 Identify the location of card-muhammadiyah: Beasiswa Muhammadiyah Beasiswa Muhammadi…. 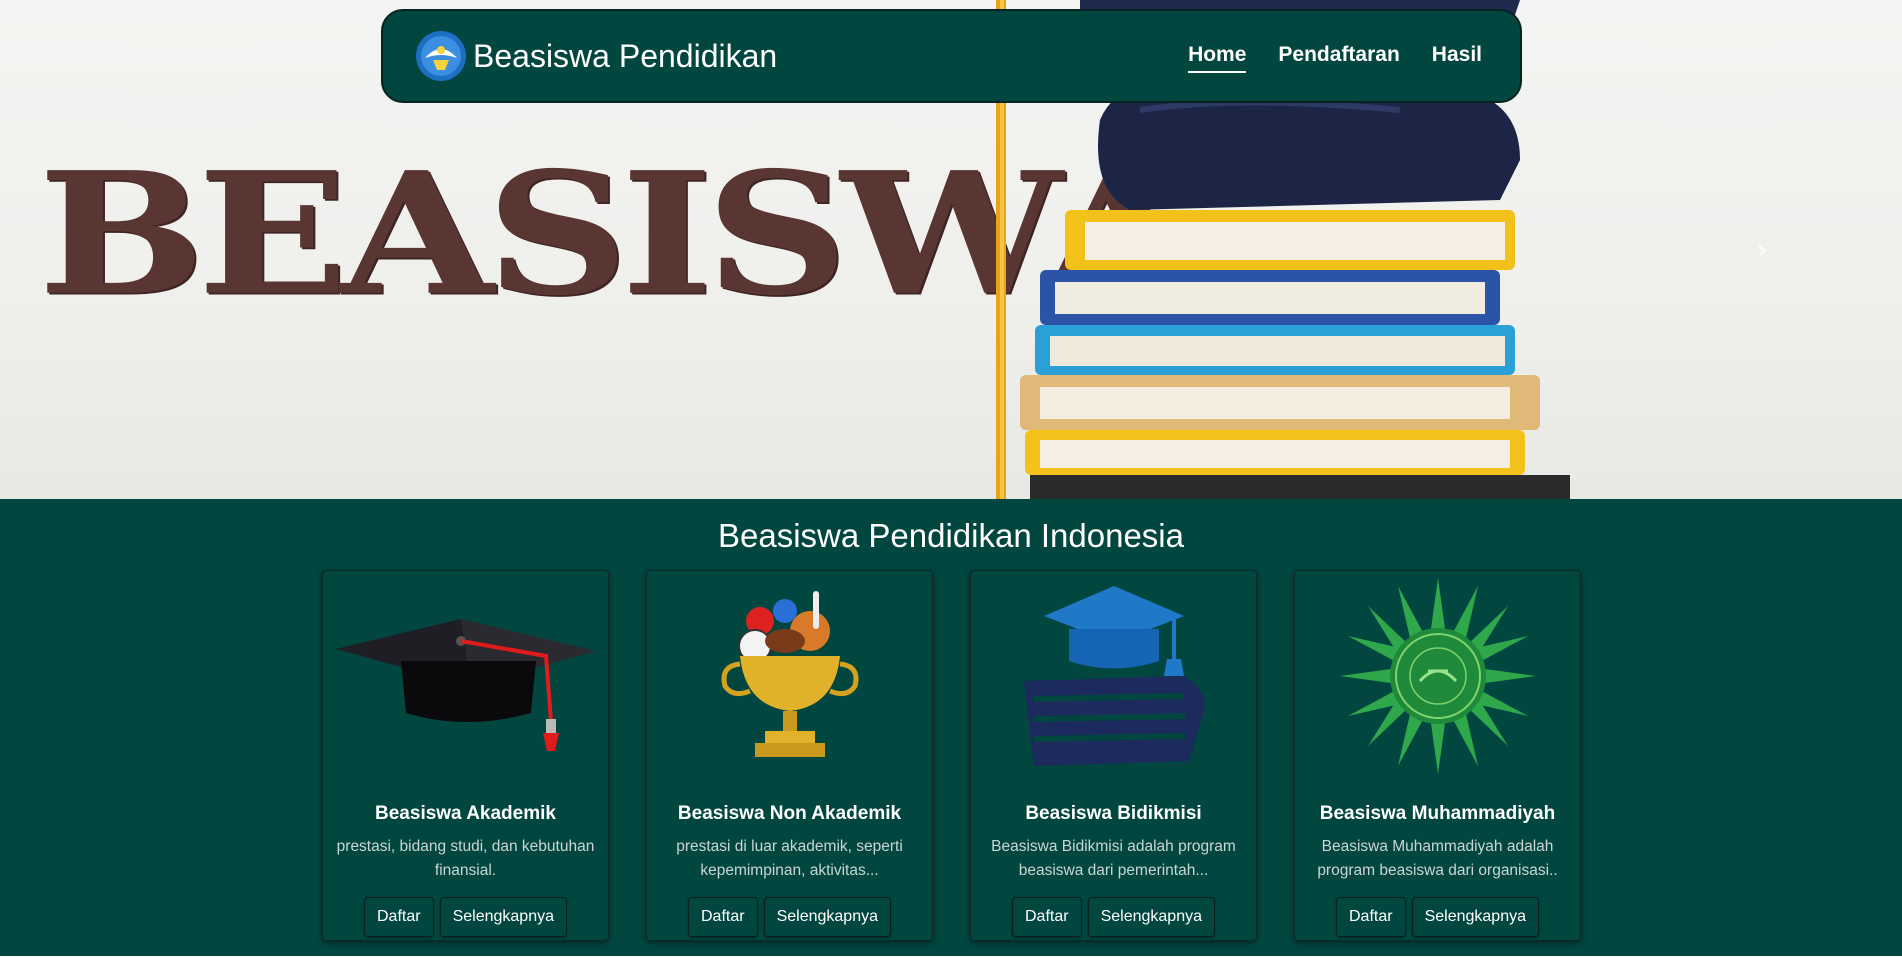
(1437, 755).